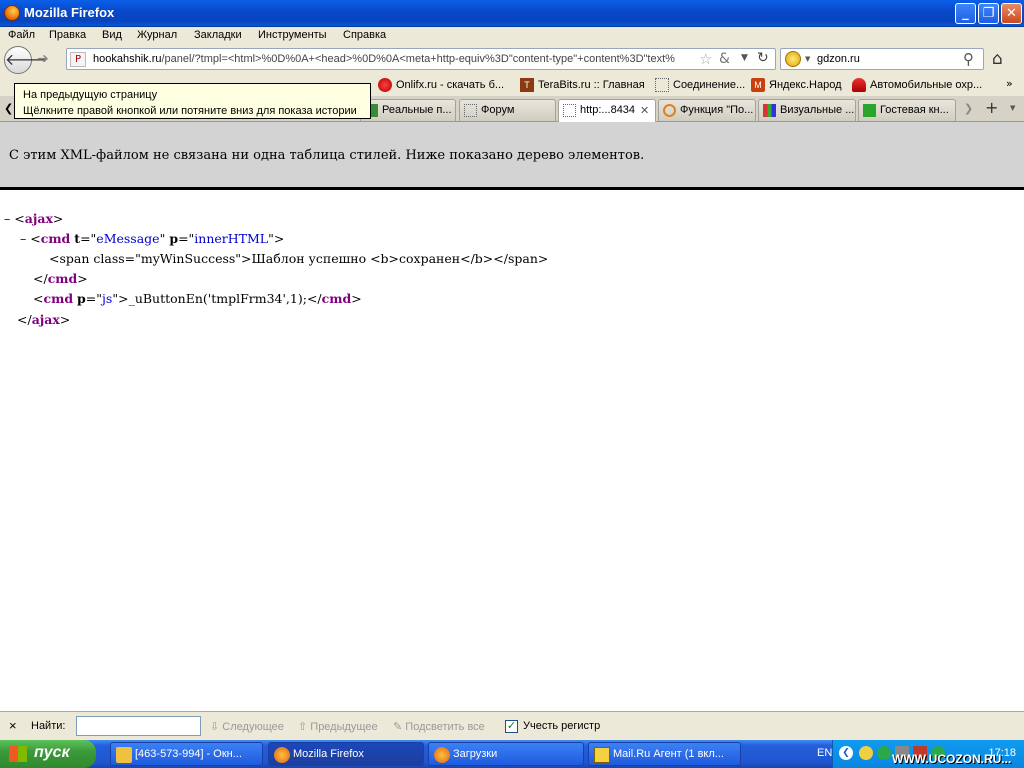 The width and height of the screenshot is (1024, 768). Describe the element at coordinates (763, 58) in the screenshot. I see `reload-icon: ↻` at that location.